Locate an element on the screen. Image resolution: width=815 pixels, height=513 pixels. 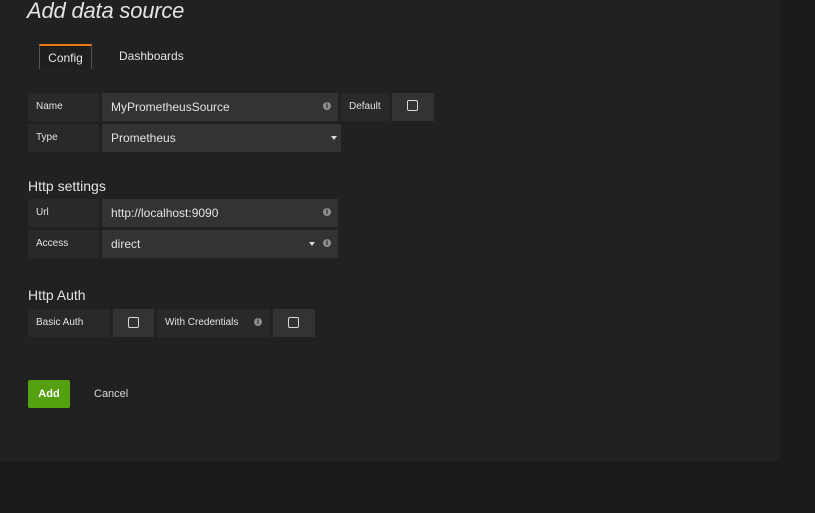
access-label: Access is located at coordinates (63, 244).